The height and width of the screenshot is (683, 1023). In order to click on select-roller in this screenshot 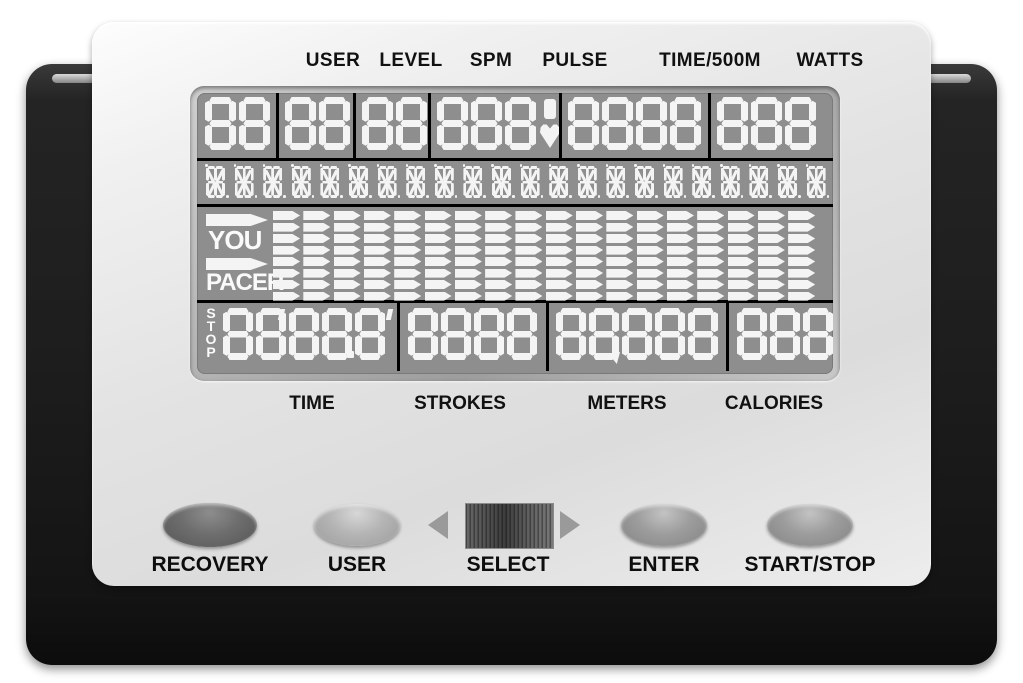, I will do `click(509, 526)`.